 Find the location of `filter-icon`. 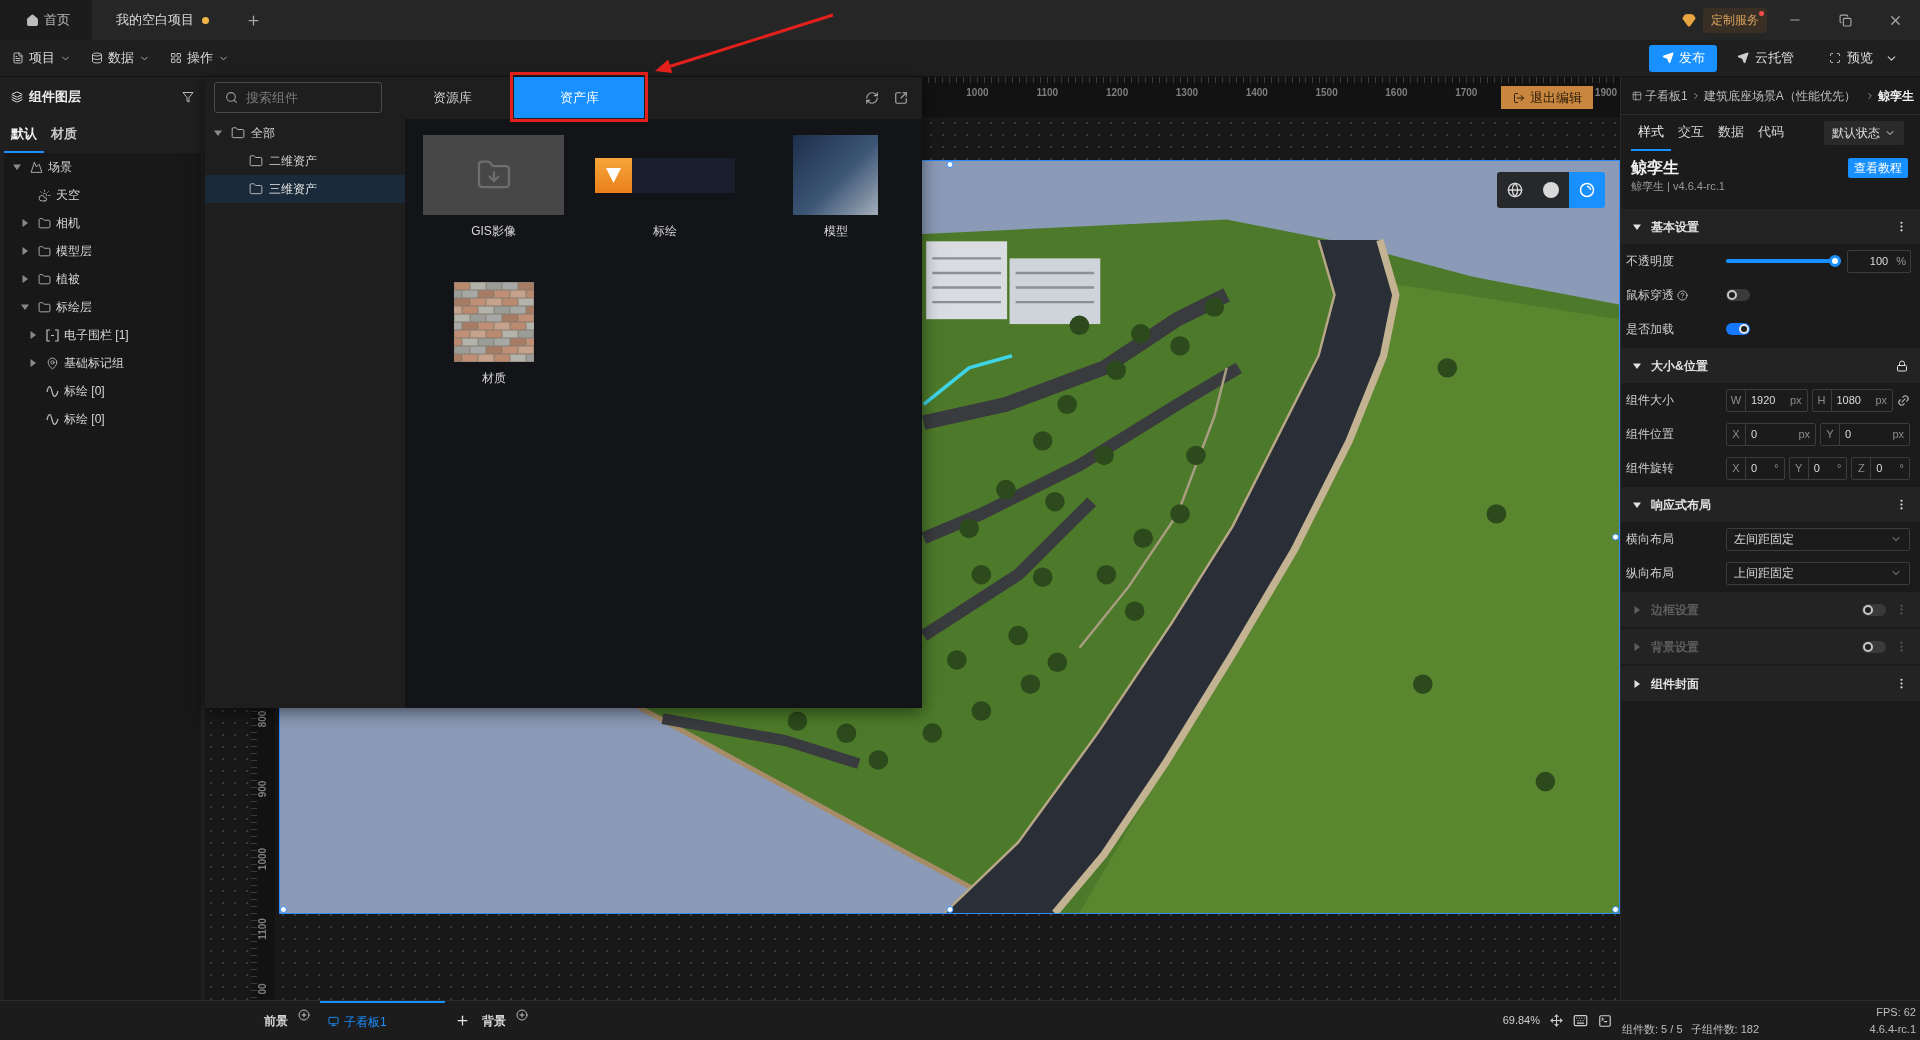

filter-icon is located at coordinates (188, 97).